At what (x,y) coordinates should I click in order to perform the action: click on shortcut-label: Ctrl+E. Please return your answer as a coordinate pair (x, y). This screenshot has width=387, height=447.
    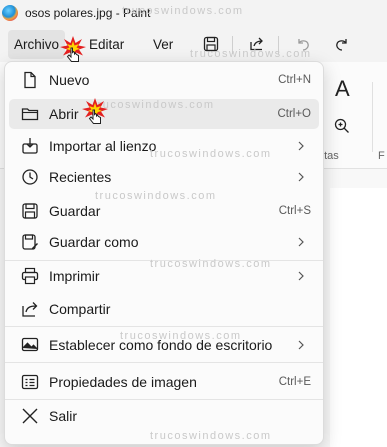
    Looking at the image, I should click on (294, 382).